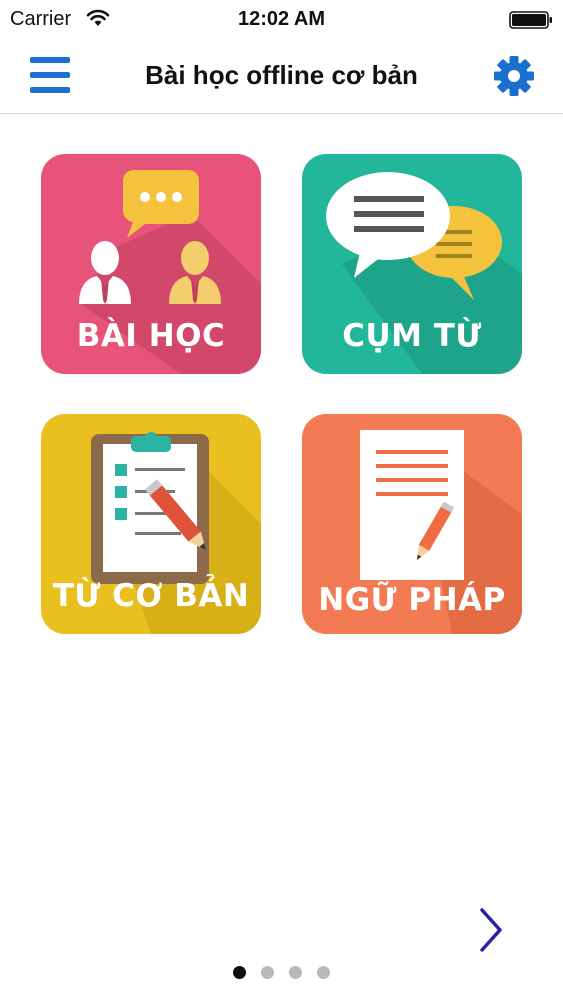  What do you see at coordinates (151, 596) in the screenshot?
I see `tile-label: TỪ CƠ BẢN` at bounding box center [151, 596].